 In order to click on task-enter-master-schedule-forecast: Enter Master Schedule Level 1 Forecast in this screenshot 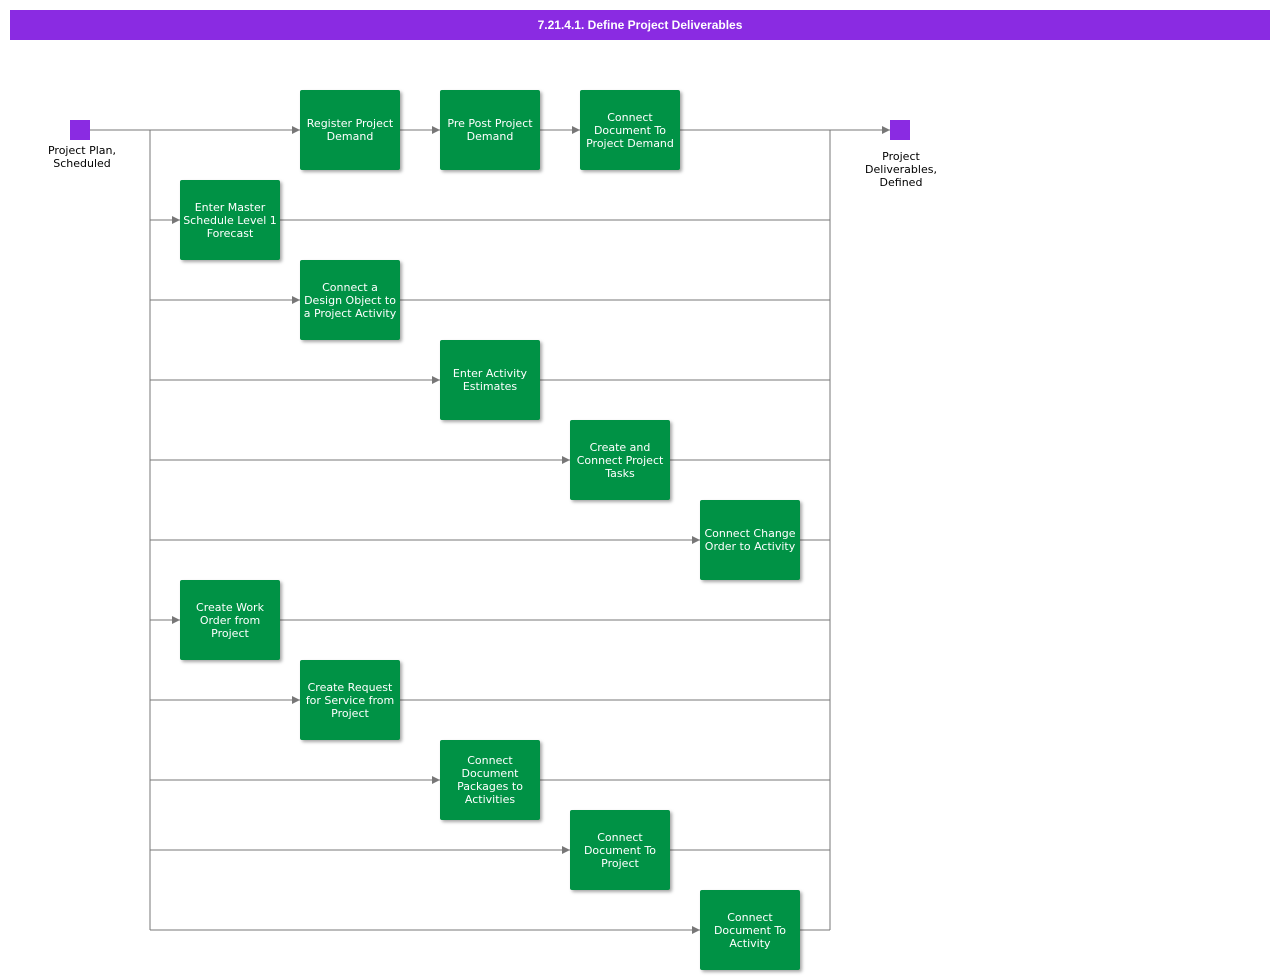, I will do `click(230, 220)`.